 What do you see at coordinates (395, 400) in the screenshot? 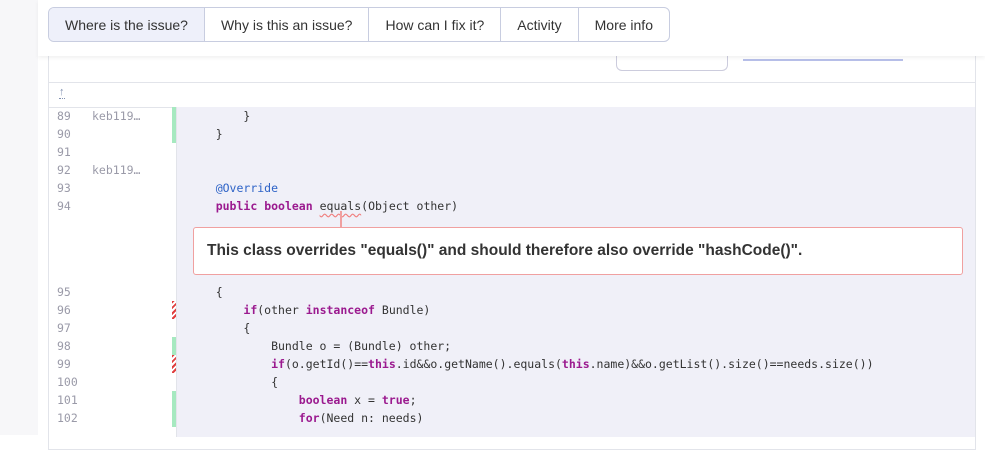
I see `keyword: true` at bounding box center [395, 400].